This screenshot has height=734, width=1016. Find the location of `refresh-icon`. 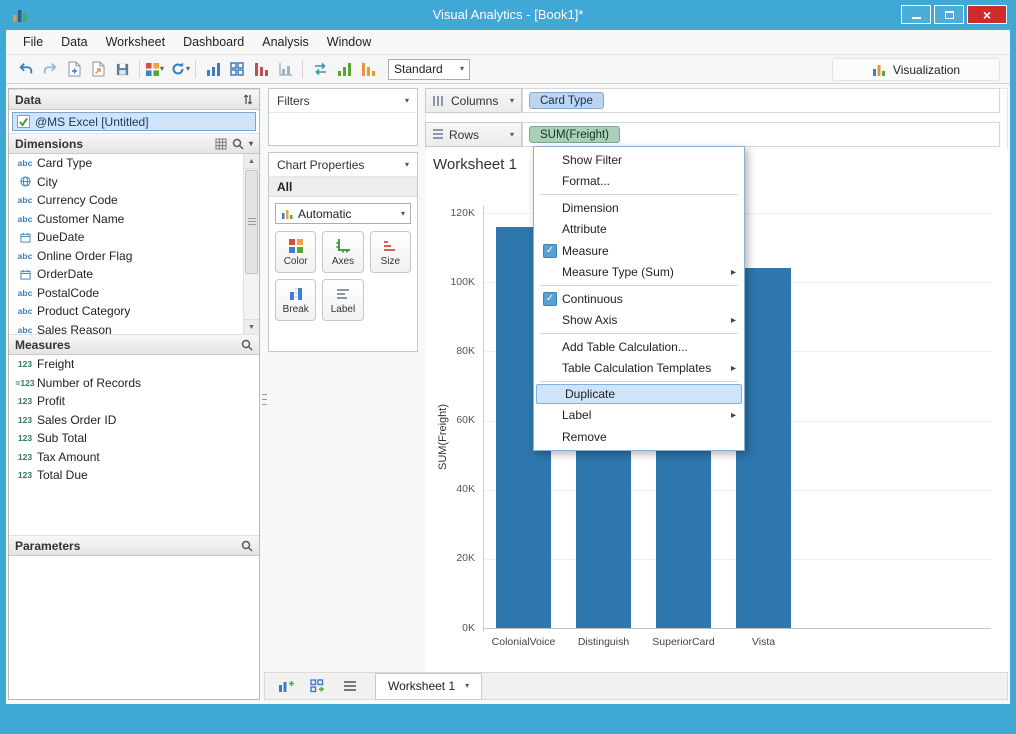

refresh-icon is located at coordinates (178, 68).